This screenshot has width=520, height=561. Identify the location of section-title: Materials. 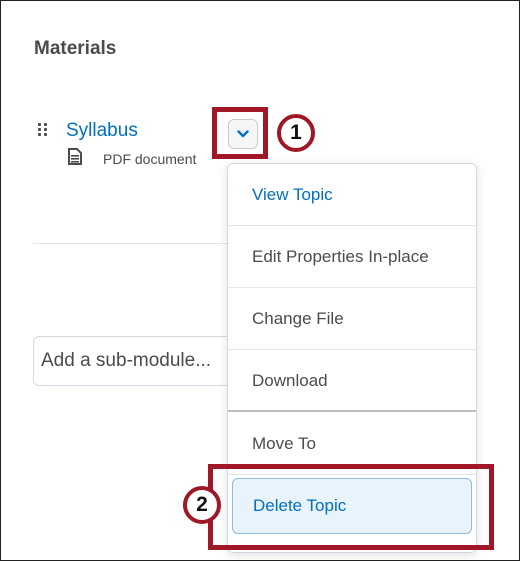
(75, 48).